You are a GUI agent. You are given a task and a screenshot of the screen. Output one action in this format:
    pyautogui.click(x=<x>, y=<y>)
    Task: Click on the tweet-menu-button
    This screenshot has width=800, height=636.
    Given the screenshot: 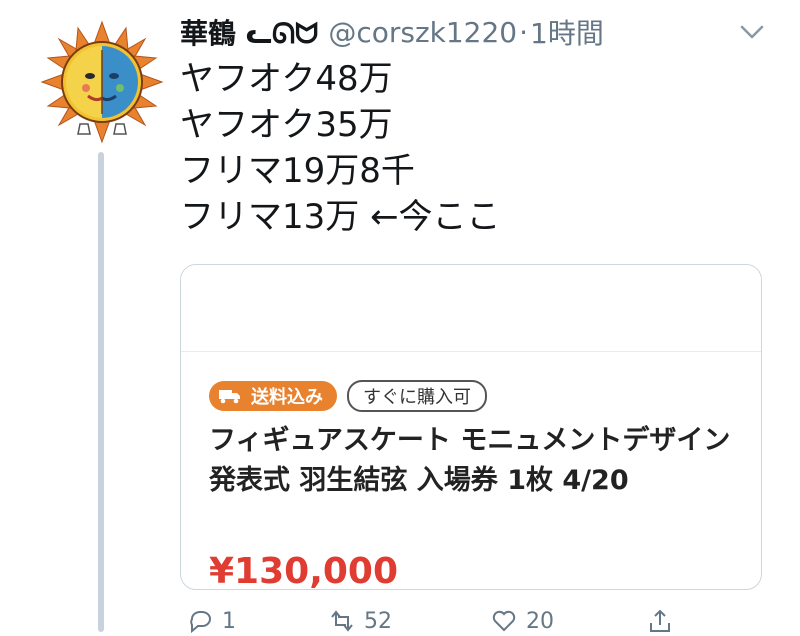 What is the action you would take?
    pyautogui.click(x=752, y=32)
    